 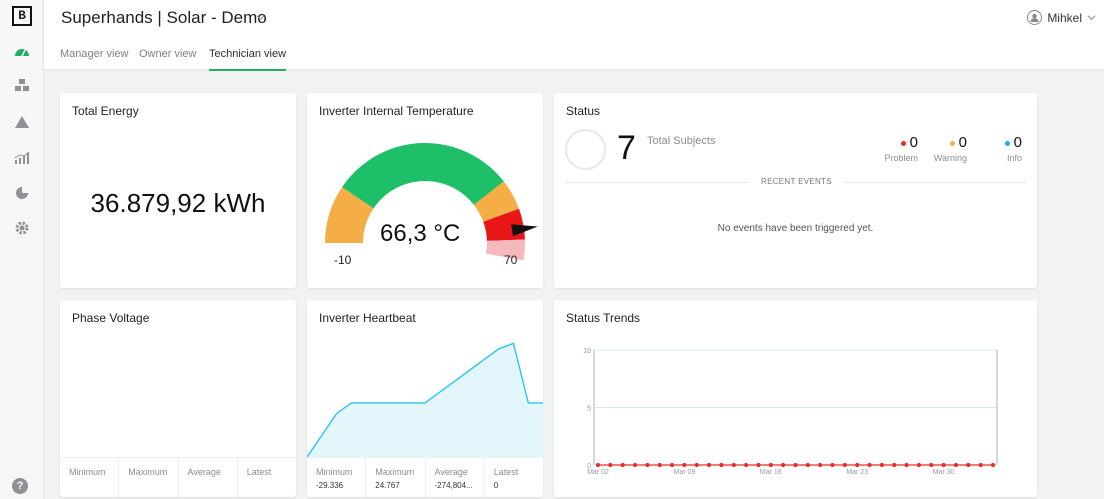 What do you see at coordinates (337, 477) in the screenshot?
I see `stat-minimum: Minimum -29.336` at bounding box center [337, 477].